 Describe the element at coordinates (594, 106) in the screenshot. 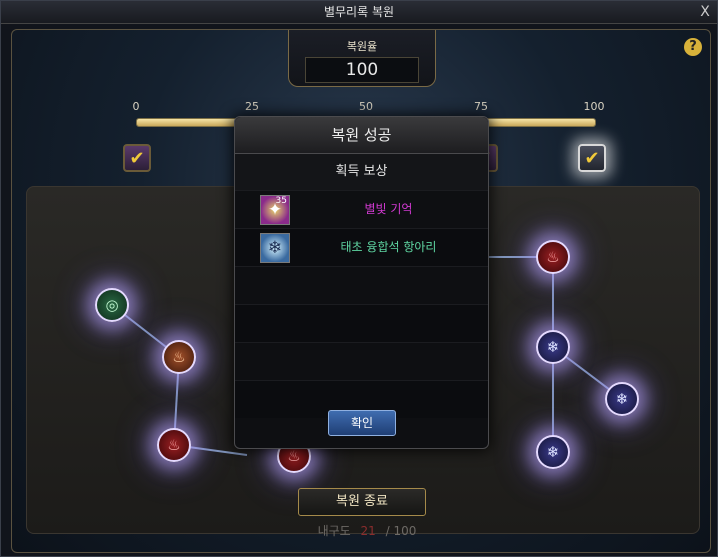

I see `tick-label: 100` at that location.